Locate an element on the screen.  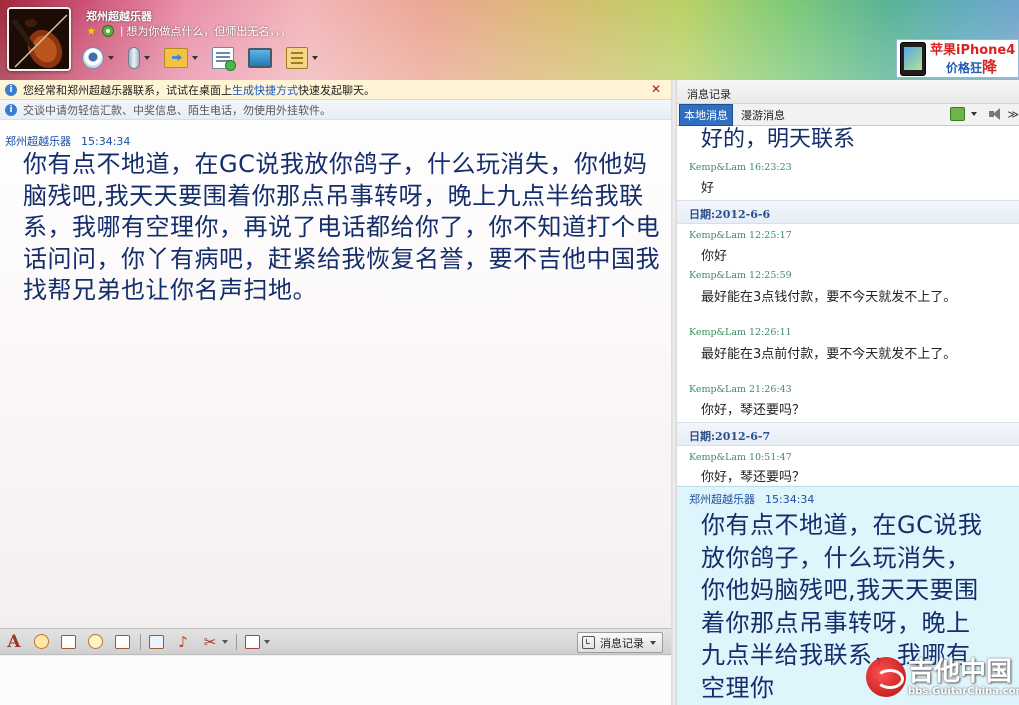
speaker-icon is located at coordinates (996, 114).